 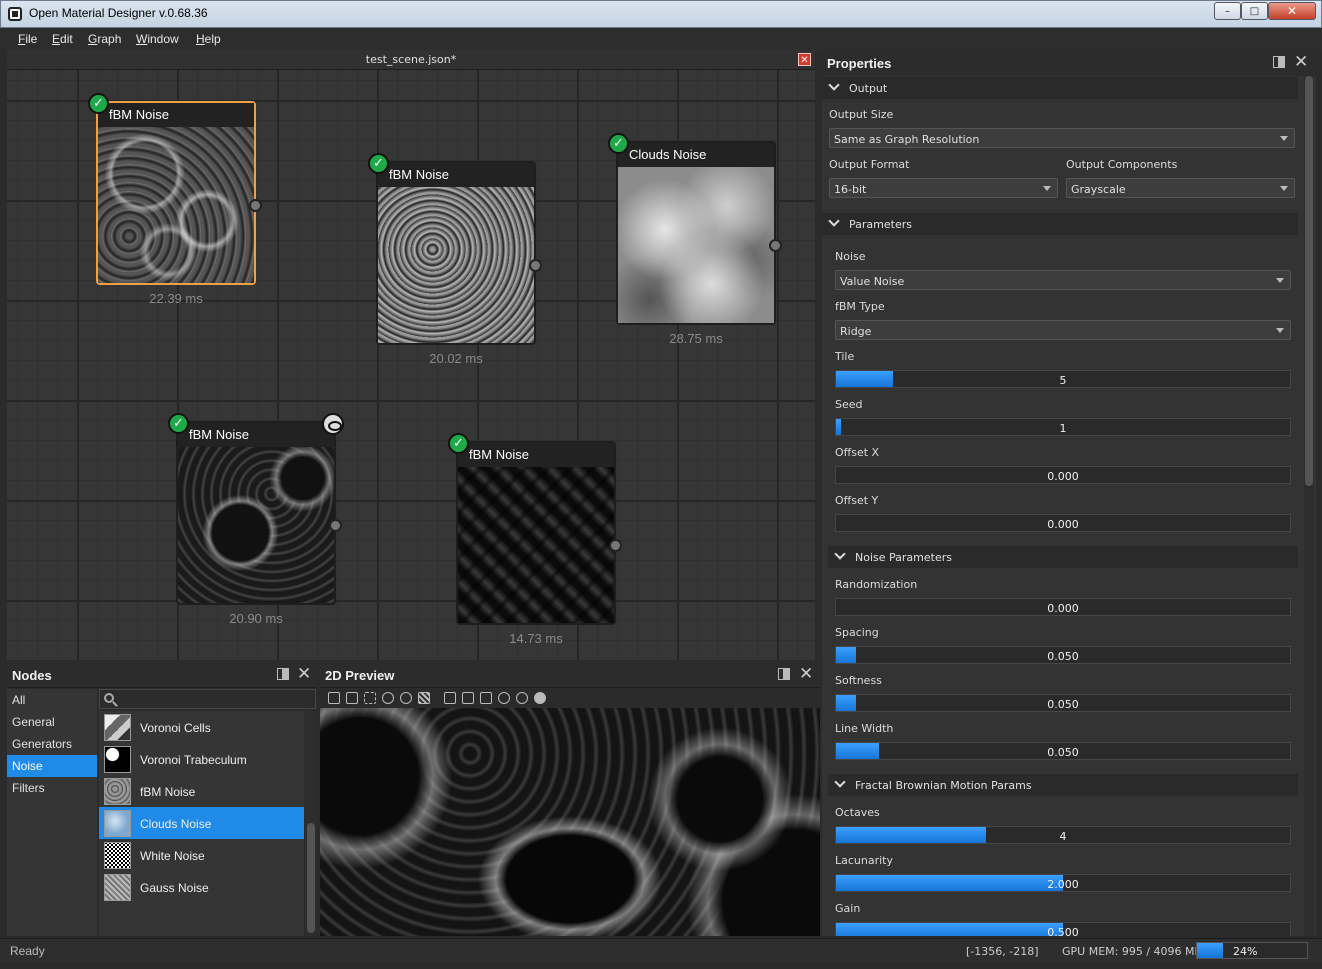 I want to click on node-search-input, so click(x=213, y=699).